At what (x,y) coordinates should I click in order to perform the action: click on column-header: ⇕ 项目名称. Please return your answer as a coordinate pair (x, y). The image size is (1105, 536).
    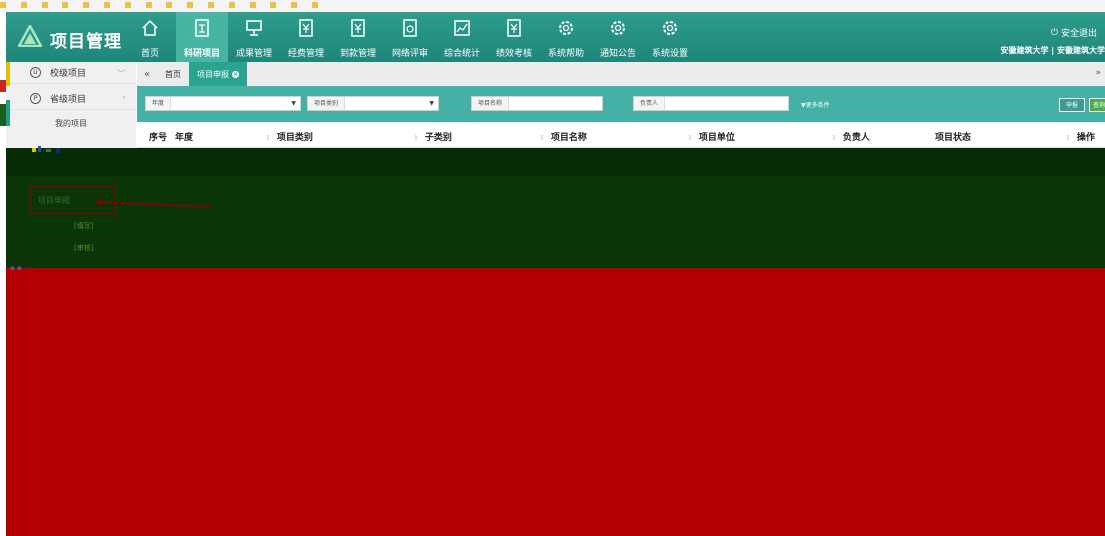
    Looking at the image, I should click on (563, 136).